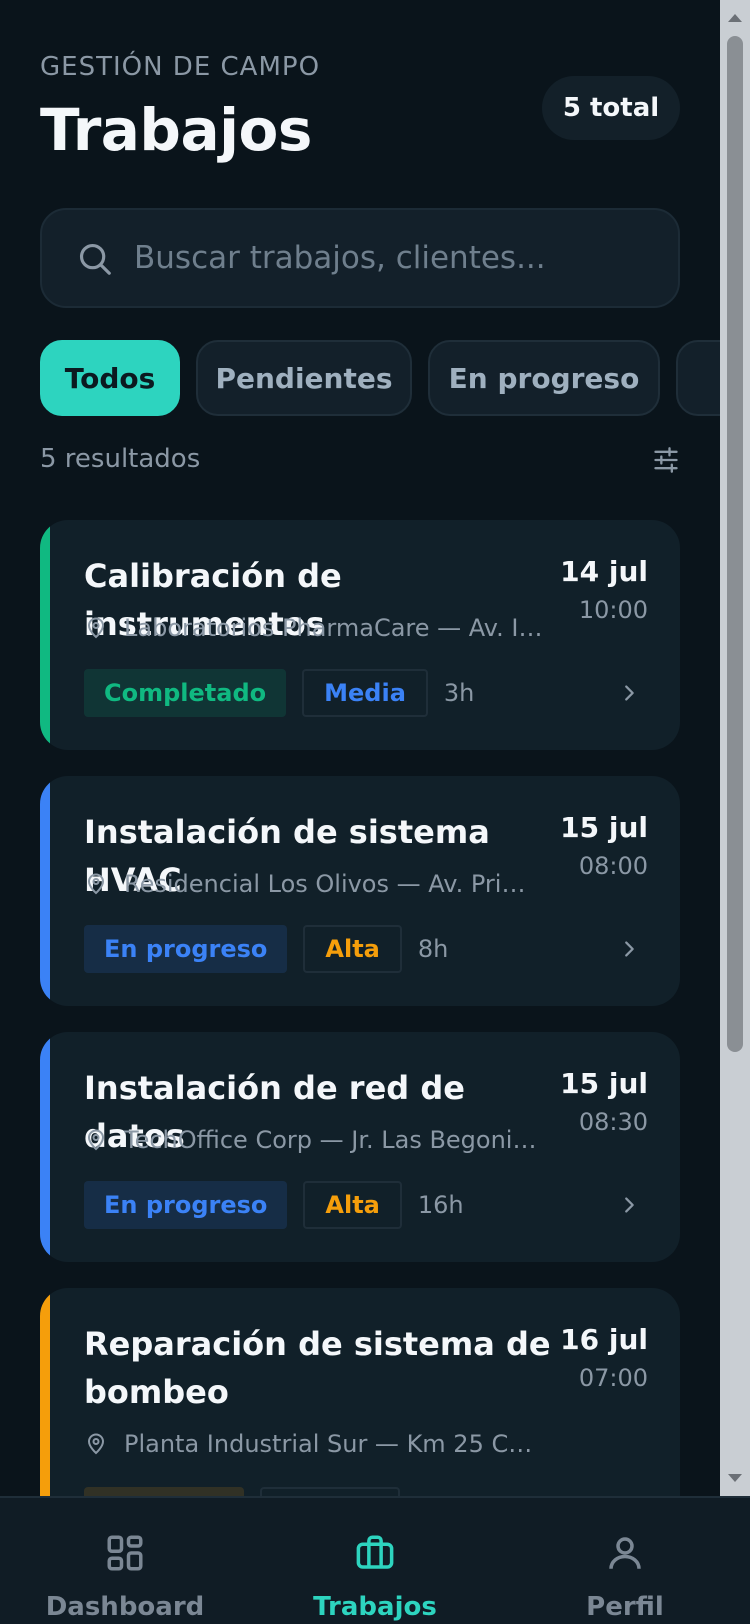  What do you see at coordinates (613, 610) in the screenshot?
I see `job-time: 10:00` at bounding box center [613, 610].